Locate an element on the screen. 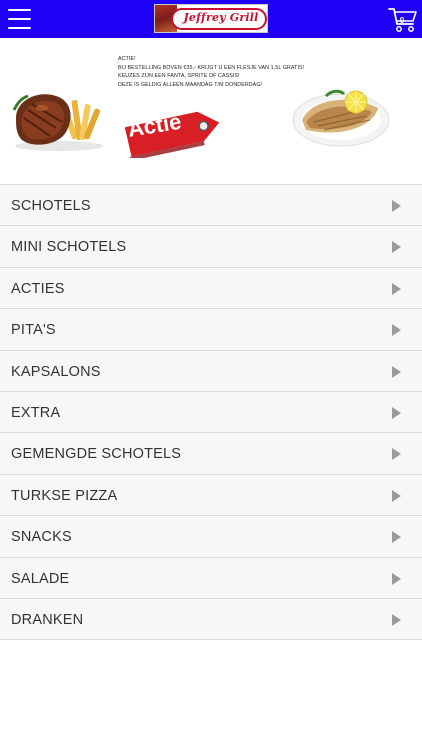  promo-line: KEUZES ZIJN EEN FANTA, SPRITE OF CASSIS! is located at coordinates (179, 76).